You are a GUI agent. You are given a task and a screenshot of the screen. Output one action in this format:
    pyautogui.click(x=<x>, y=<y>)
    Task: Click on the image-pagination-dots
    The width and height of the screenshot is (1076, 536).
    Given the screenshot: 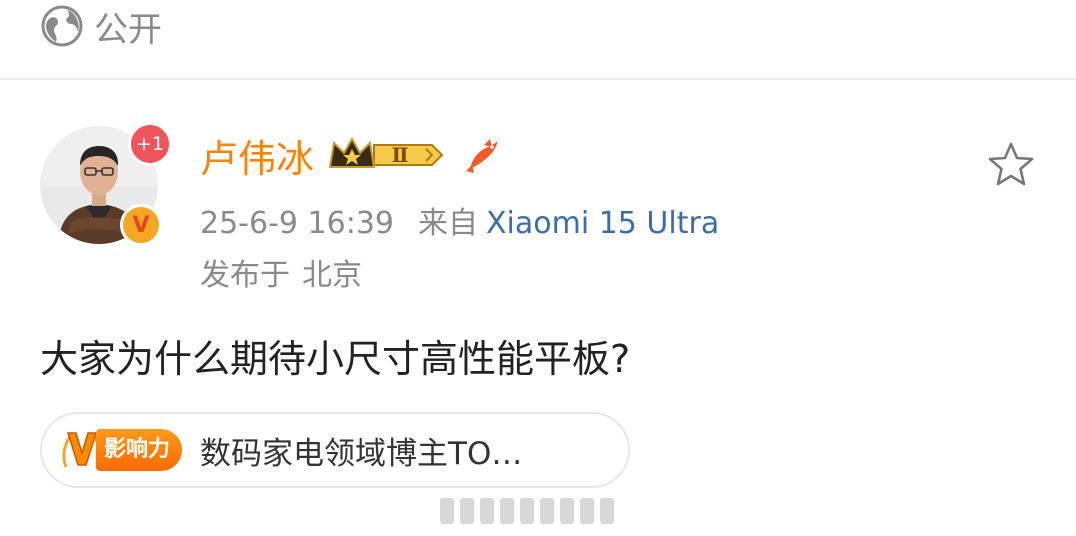 What is the action you would take?
    pyautogui.click(x=533, y=511)
    